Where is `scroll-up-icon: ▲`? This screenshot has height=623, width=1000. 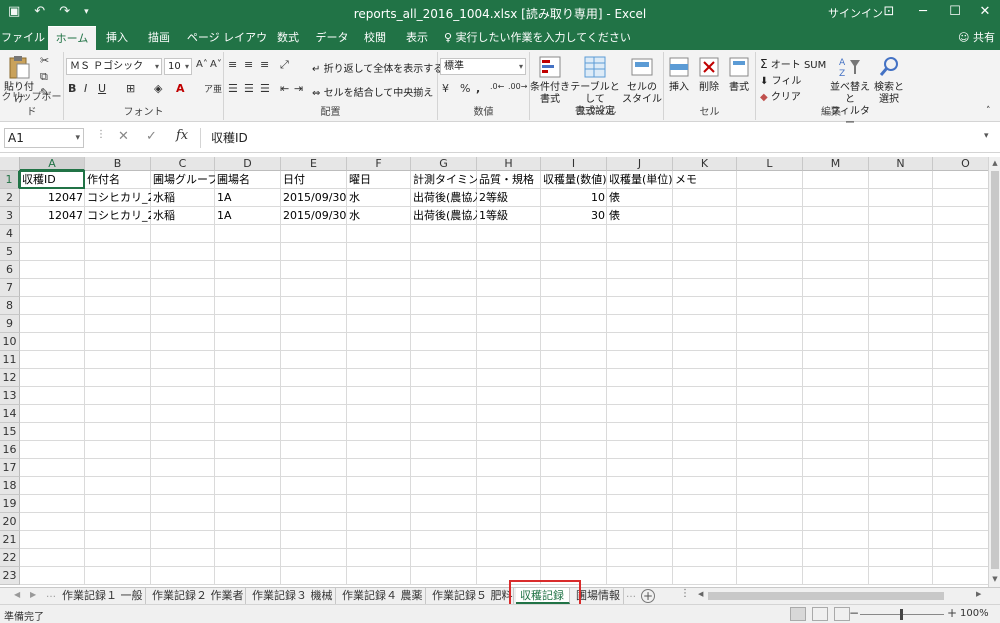 scroll-up-icon: ▲ is located at coordinates (994, 163).